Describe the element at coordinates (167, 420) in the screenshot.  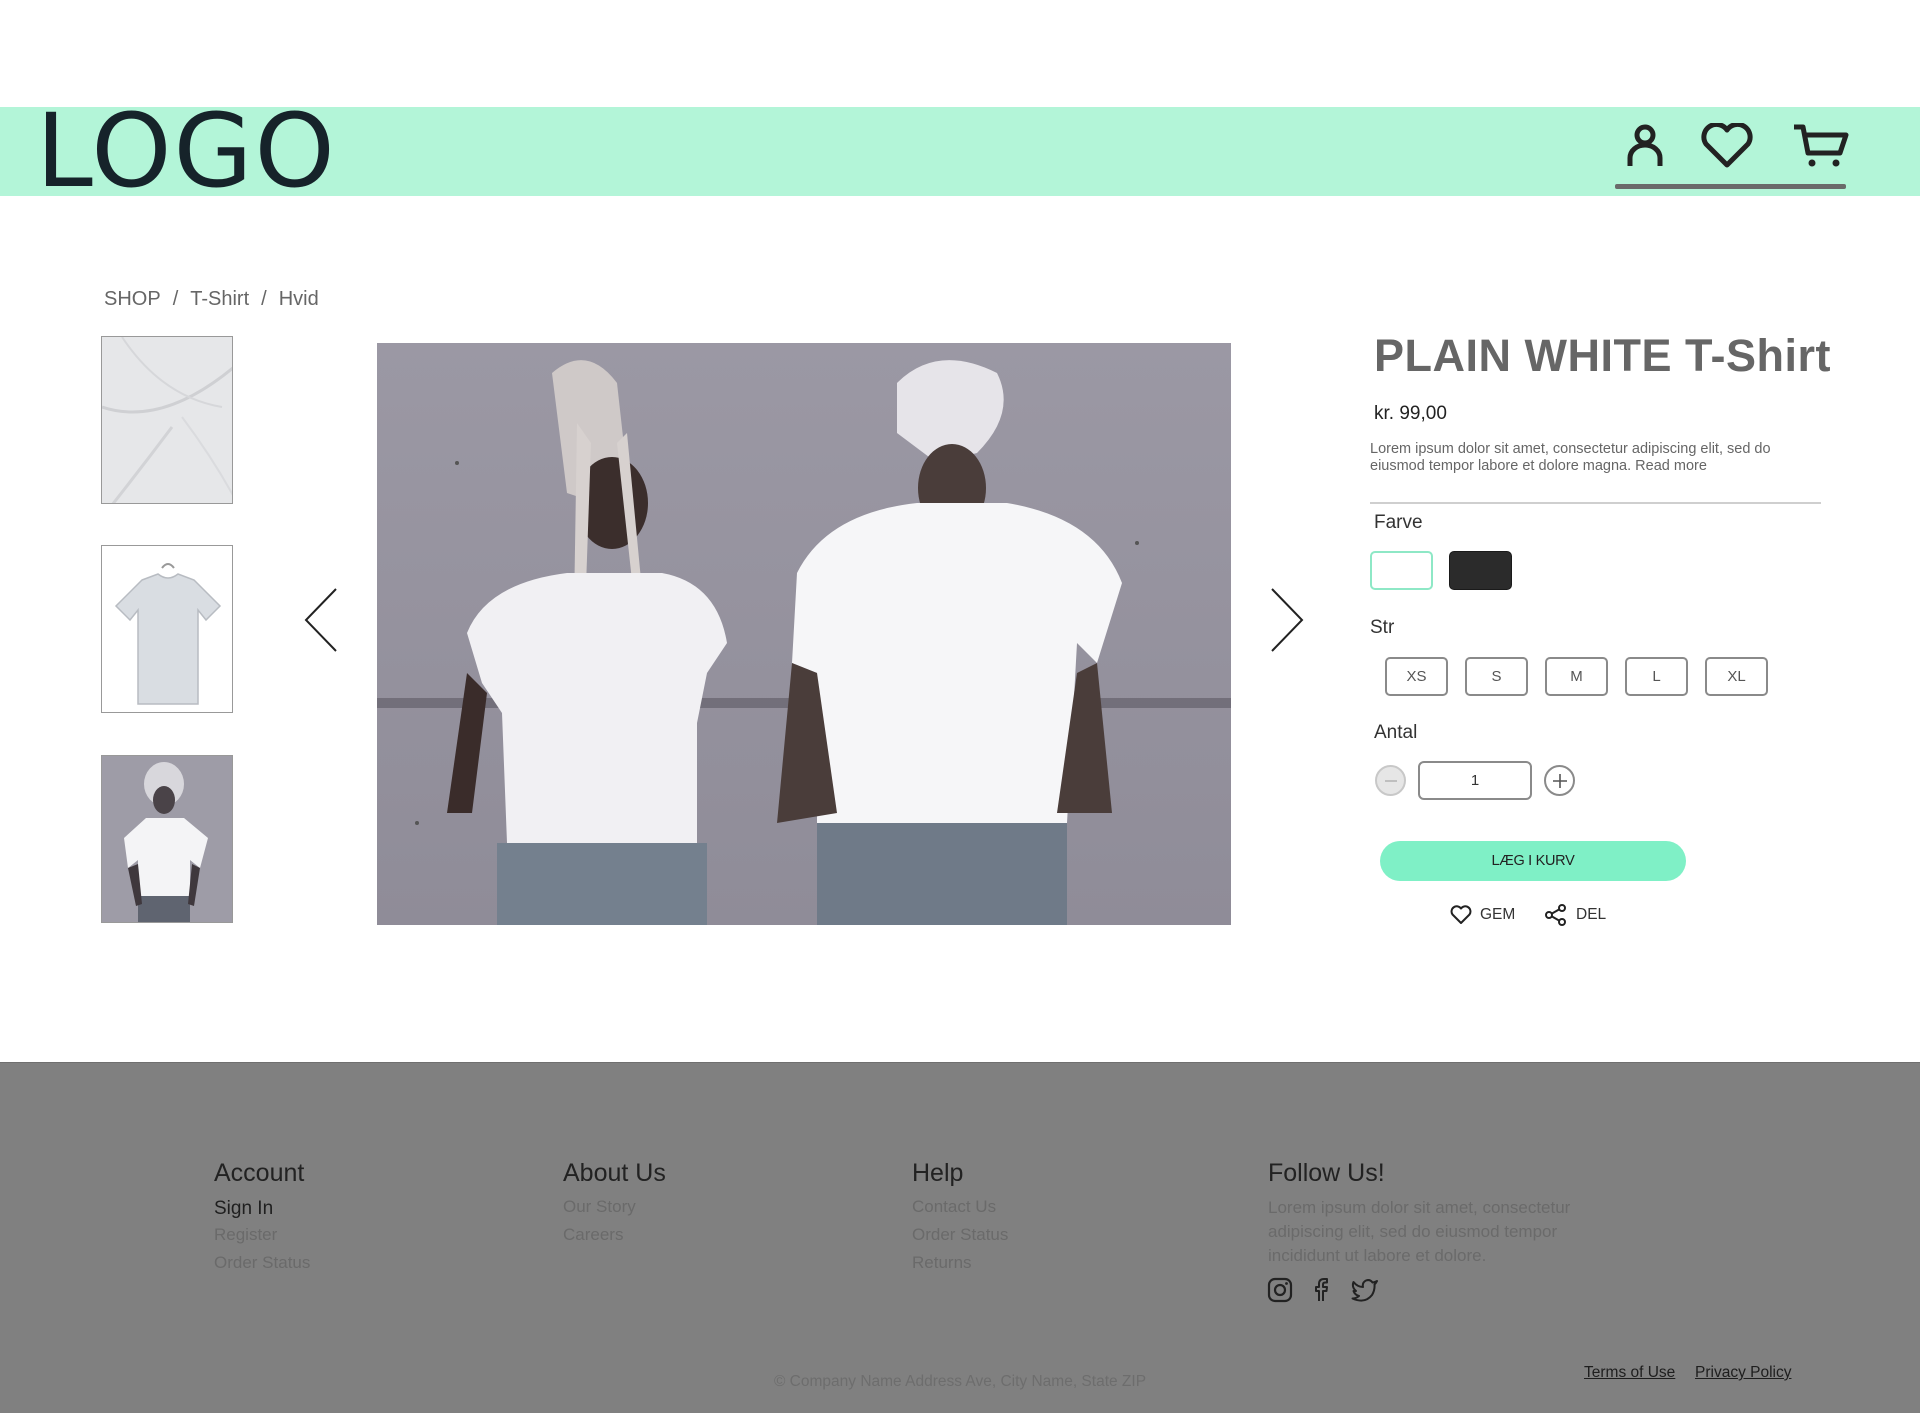
I see `thumbnail-fabric` at that location.